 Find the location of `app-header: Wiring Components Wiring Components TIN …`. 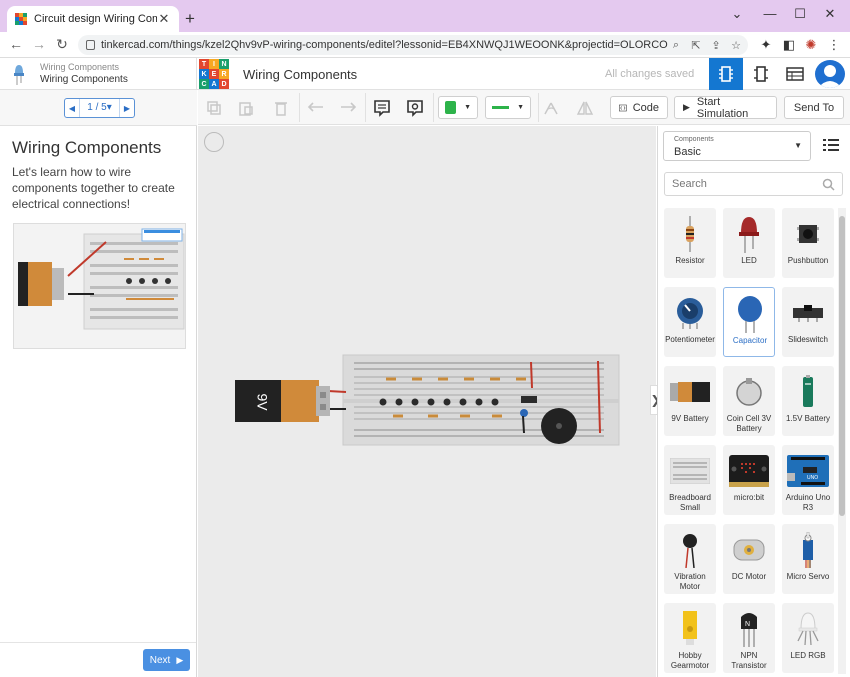

app-header: Wiring Components Wiring Components TIN … is located at coordinates (425, 74).